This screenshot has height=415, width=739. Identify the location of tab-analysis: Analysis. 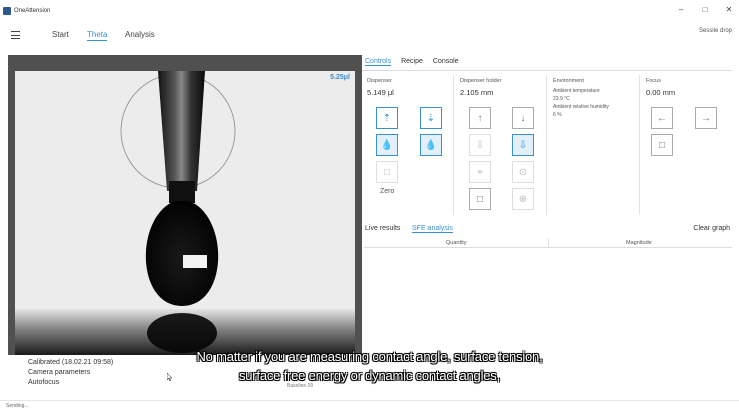
(140, 34).